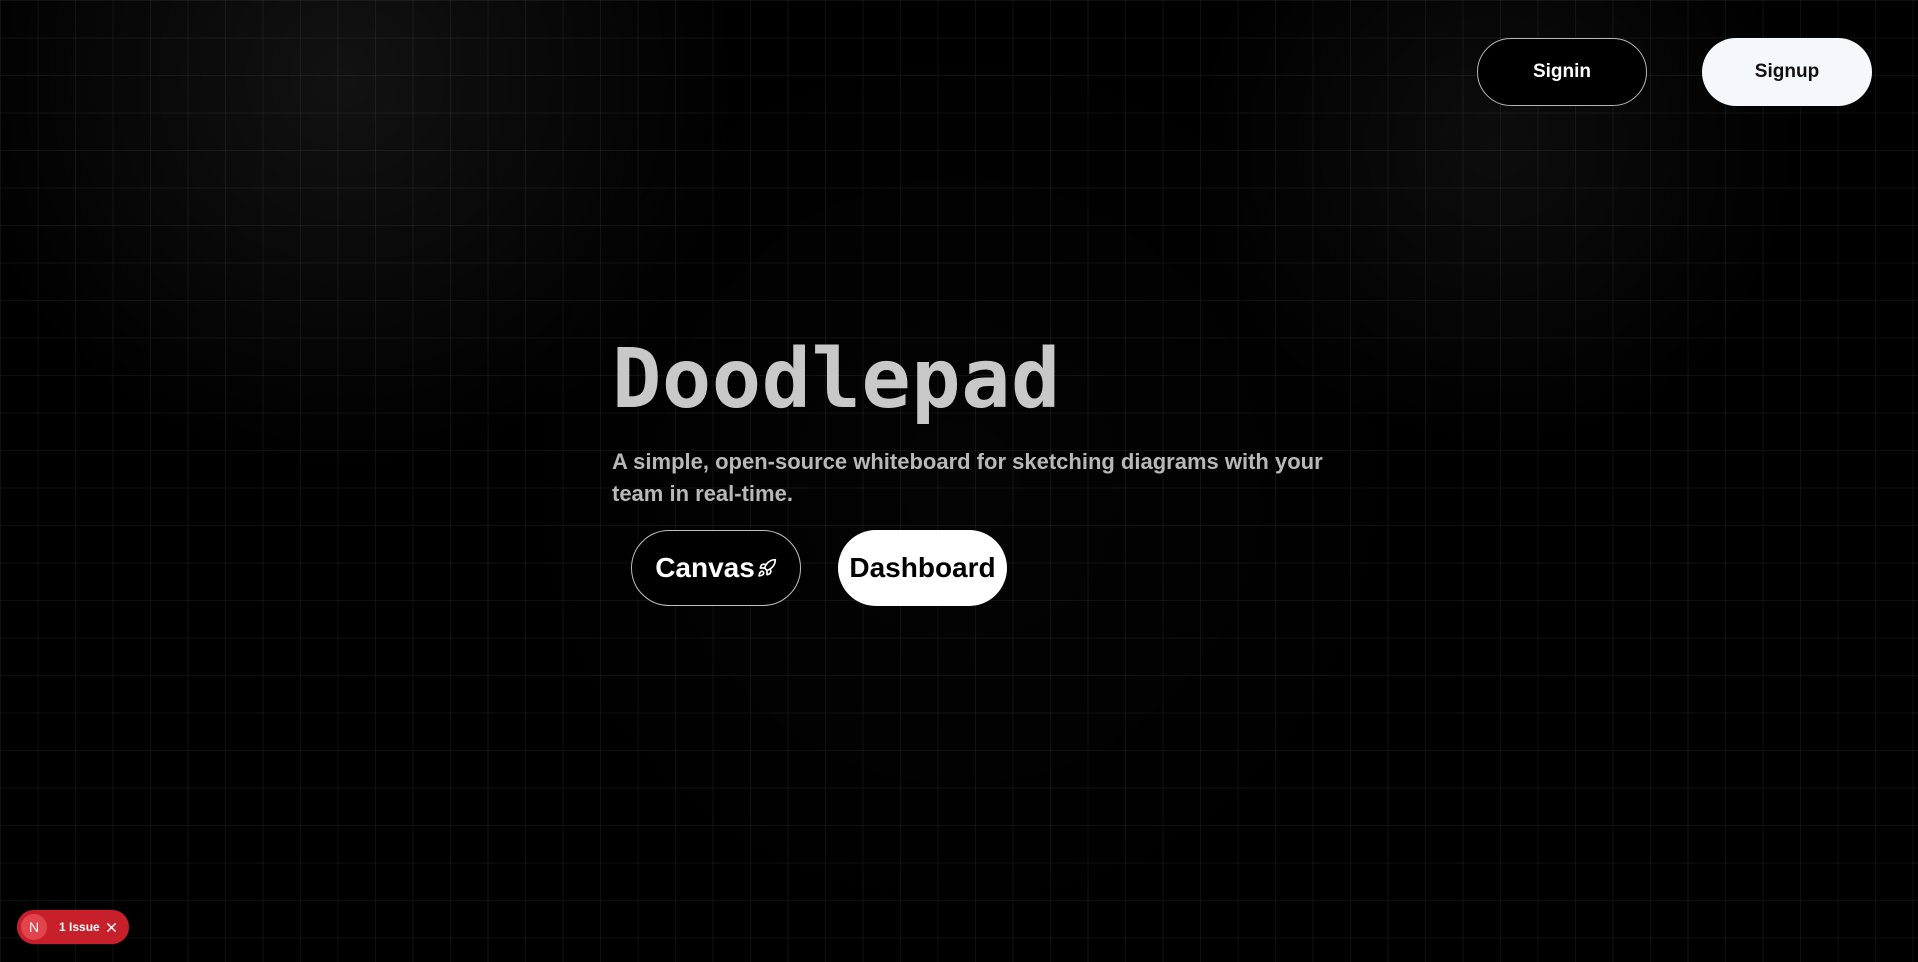 This screenshot has height=962, width=1918. I want to click on signin-button: Signin, so click(1562, 72).